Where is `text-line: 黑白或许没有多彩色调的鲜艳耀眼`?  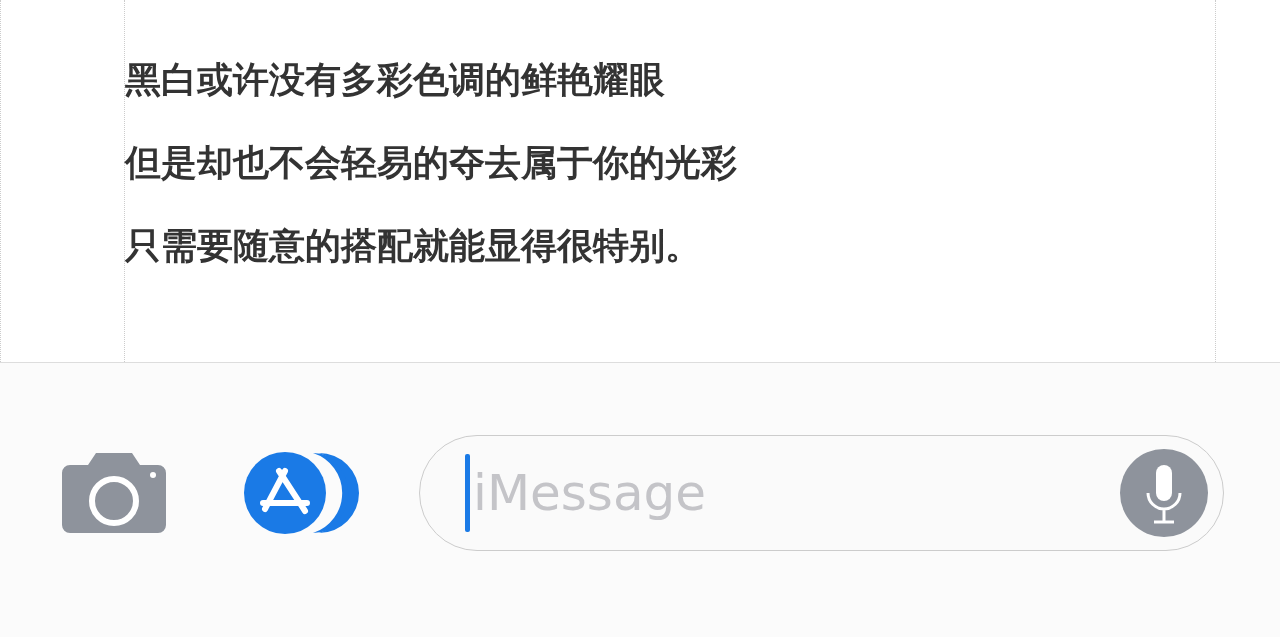
text-line: 黑白或许没有多彩色调的鲜艳耀眼 is located at coordinates (395, 80).